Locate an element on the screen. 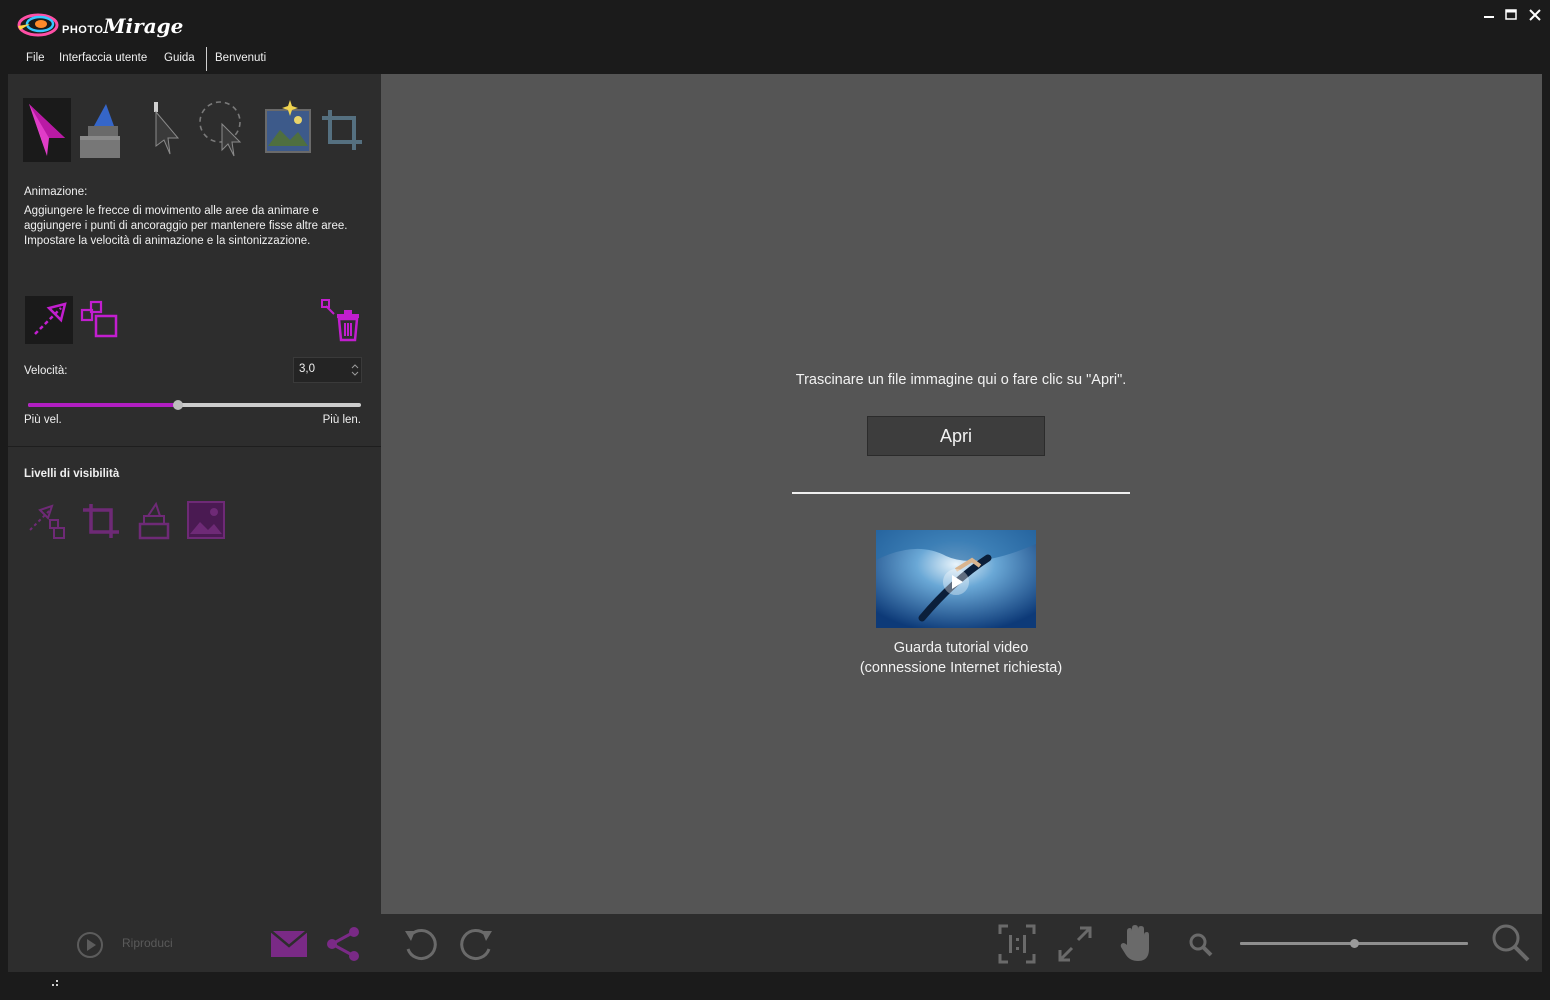 This screenshot has width=1550, height=1000. tool-selection is located at coordinates (168, 130).